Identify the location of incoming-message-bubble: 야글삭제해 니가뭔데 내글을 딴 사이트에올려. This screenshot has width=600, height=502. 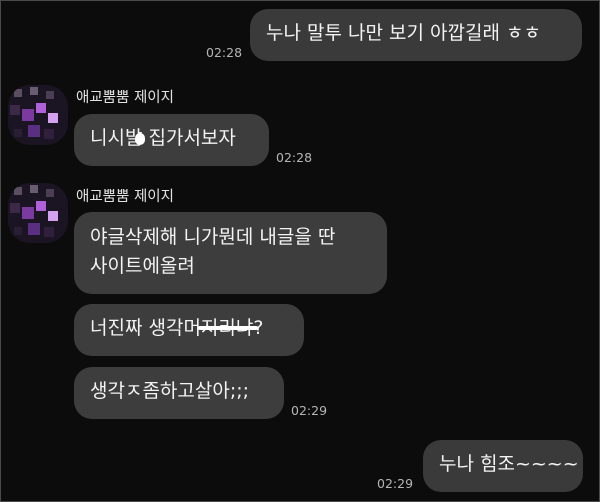
(230, 253).